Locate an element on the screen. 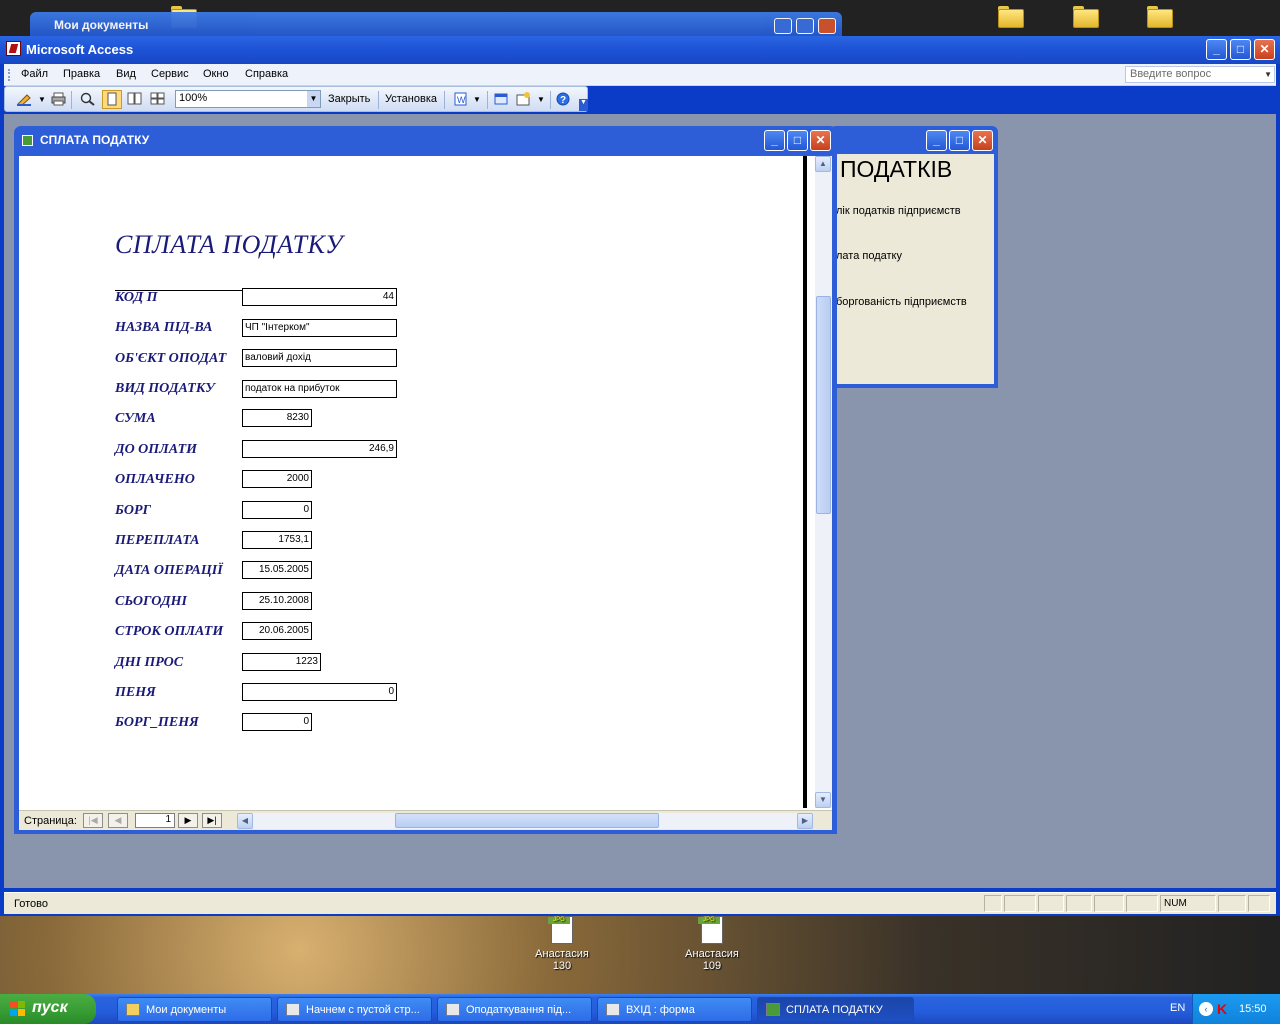  field-value: 44 is located at coordinates (319, 297).